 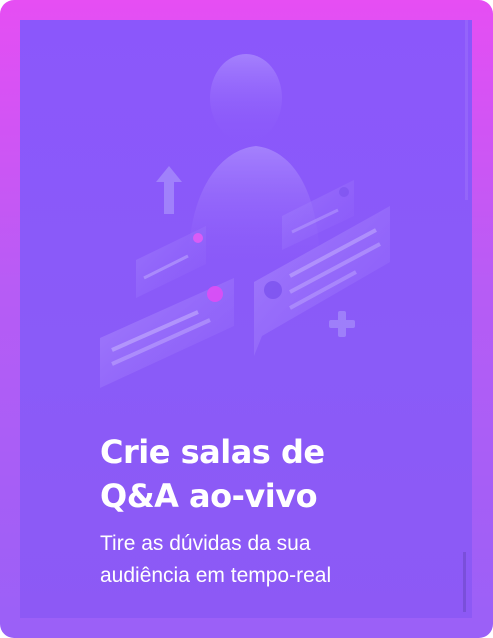 What do you see at coordinates (169, 190) in the screenshot?
I see `arrow-up-icon` at bounding box center [169, 190].